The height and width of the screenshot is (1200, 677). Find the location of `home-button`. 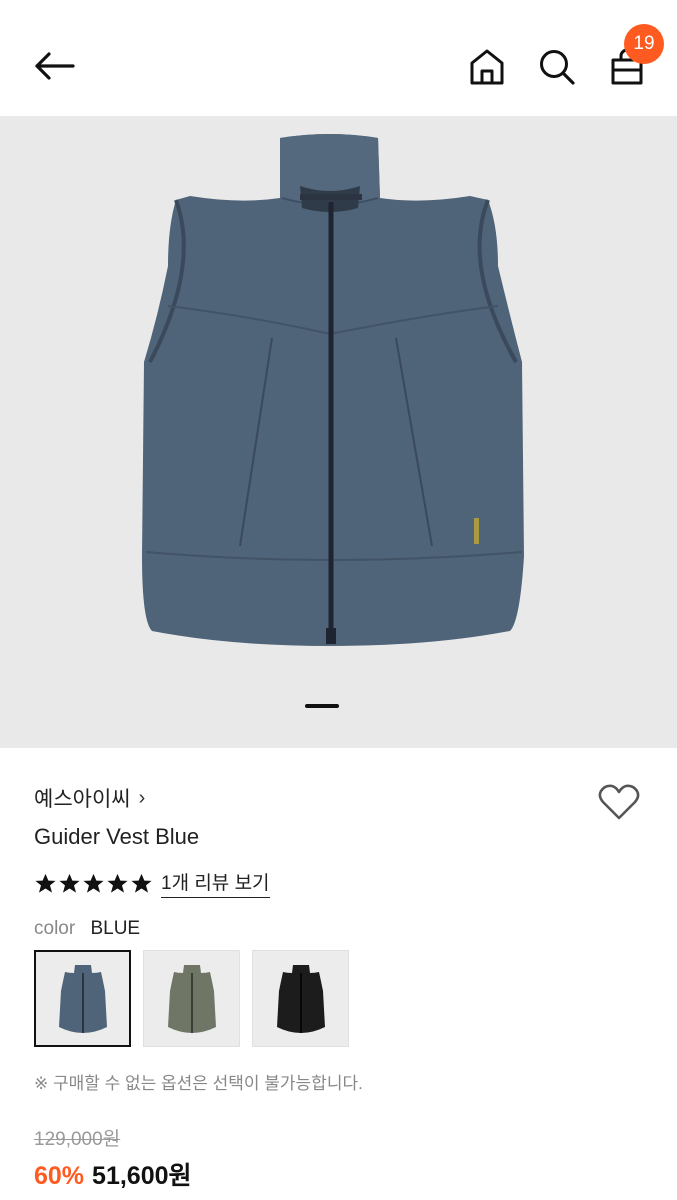

home-button is located at coordinates (487, 67).